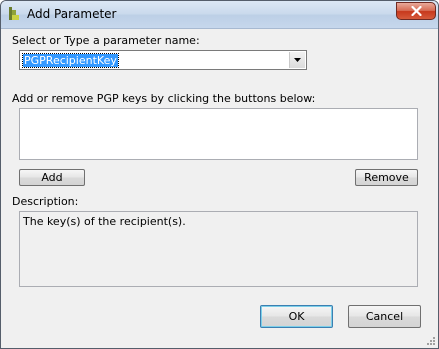  I want to click on add-button: Add, so click(52, 177).